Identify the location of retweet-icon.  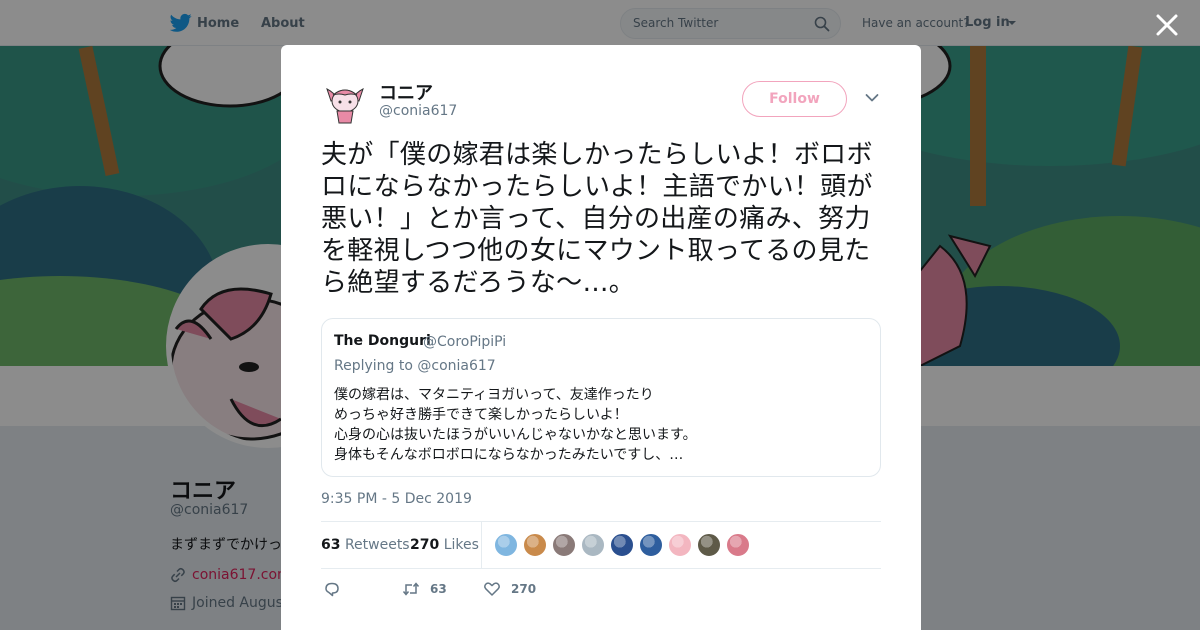
(411, 589).